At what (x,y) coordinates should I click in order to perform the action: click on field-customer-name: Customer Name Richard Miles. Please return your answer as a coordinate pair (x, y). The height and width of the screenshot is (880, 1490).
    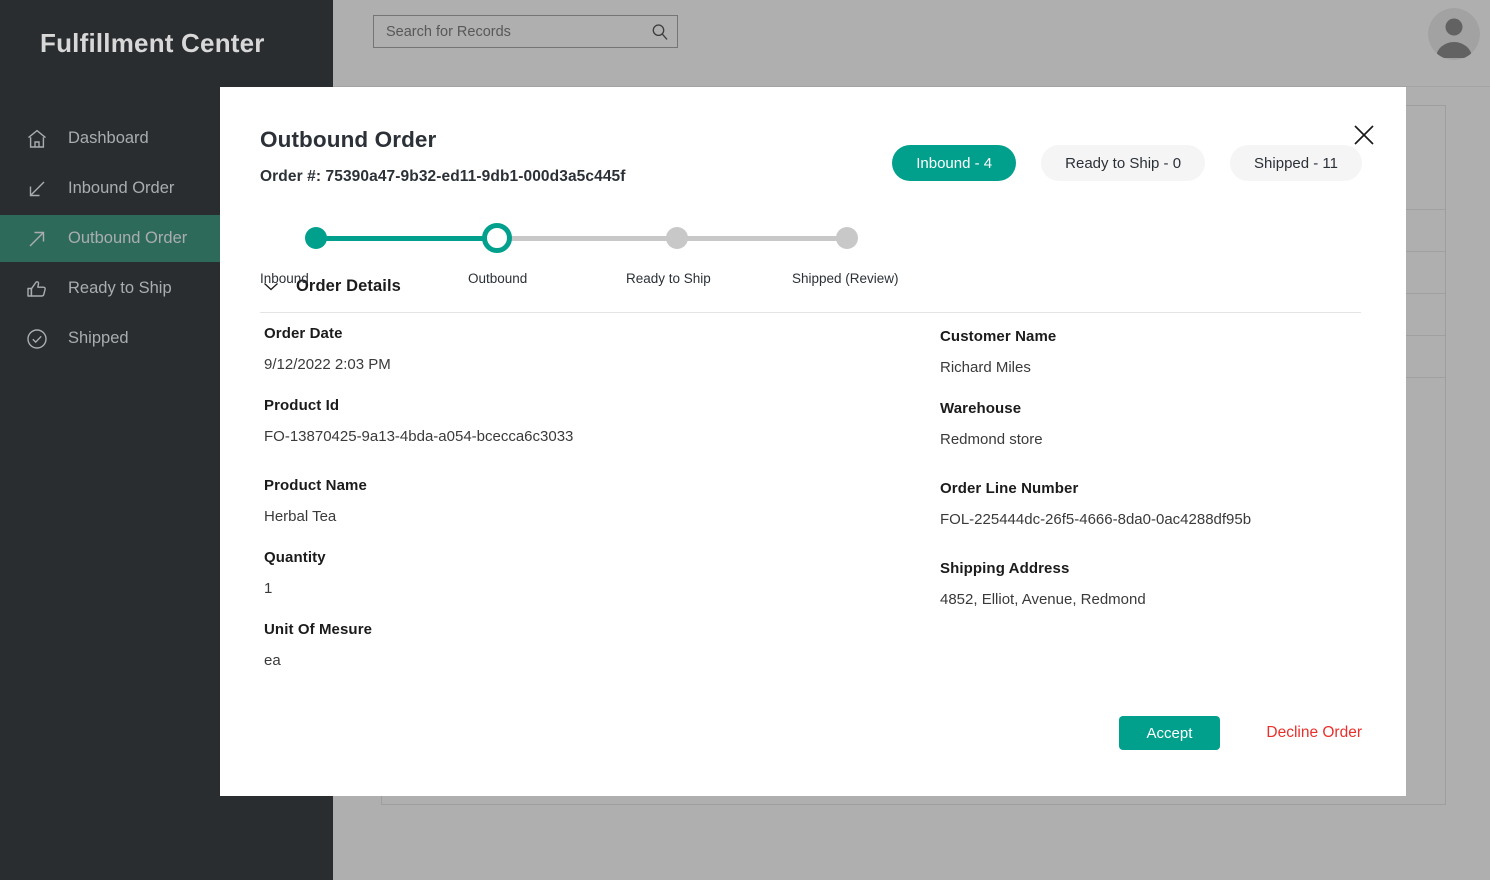
    Looking at the image, I should click on (1150, 352).